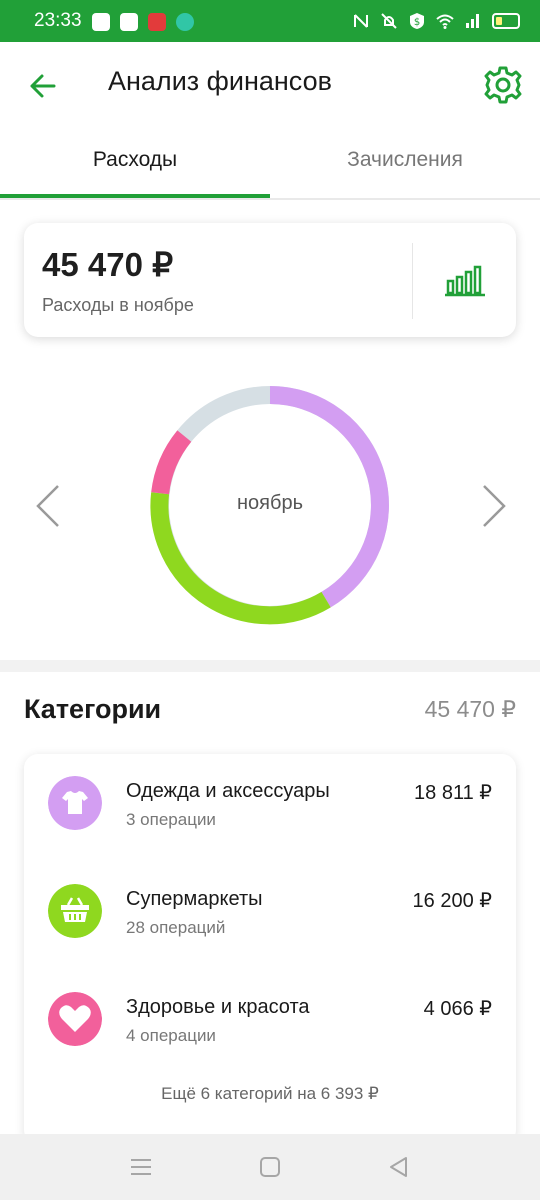 The width and height of the screenshot is (540, 1200). I want to click on back-icon, so click(399, 1167).